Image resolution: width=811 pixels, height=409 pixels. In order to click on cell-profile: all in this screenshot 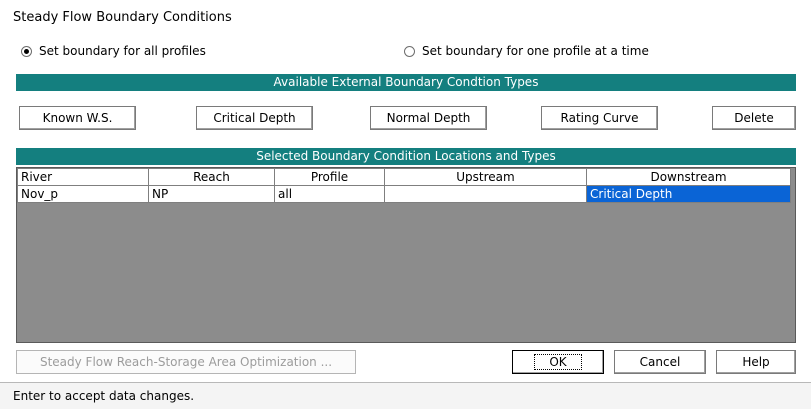, I will do `click(329, 194)`.